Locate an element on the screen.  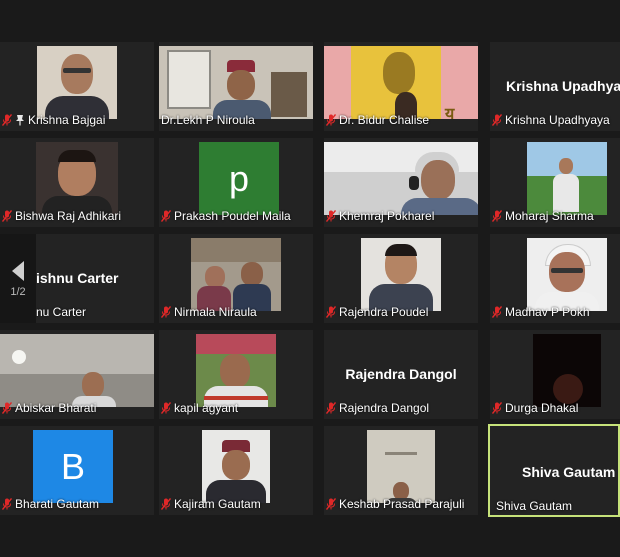
participant-tile: Madhav P Pokh is located at coordinates (555, 278).